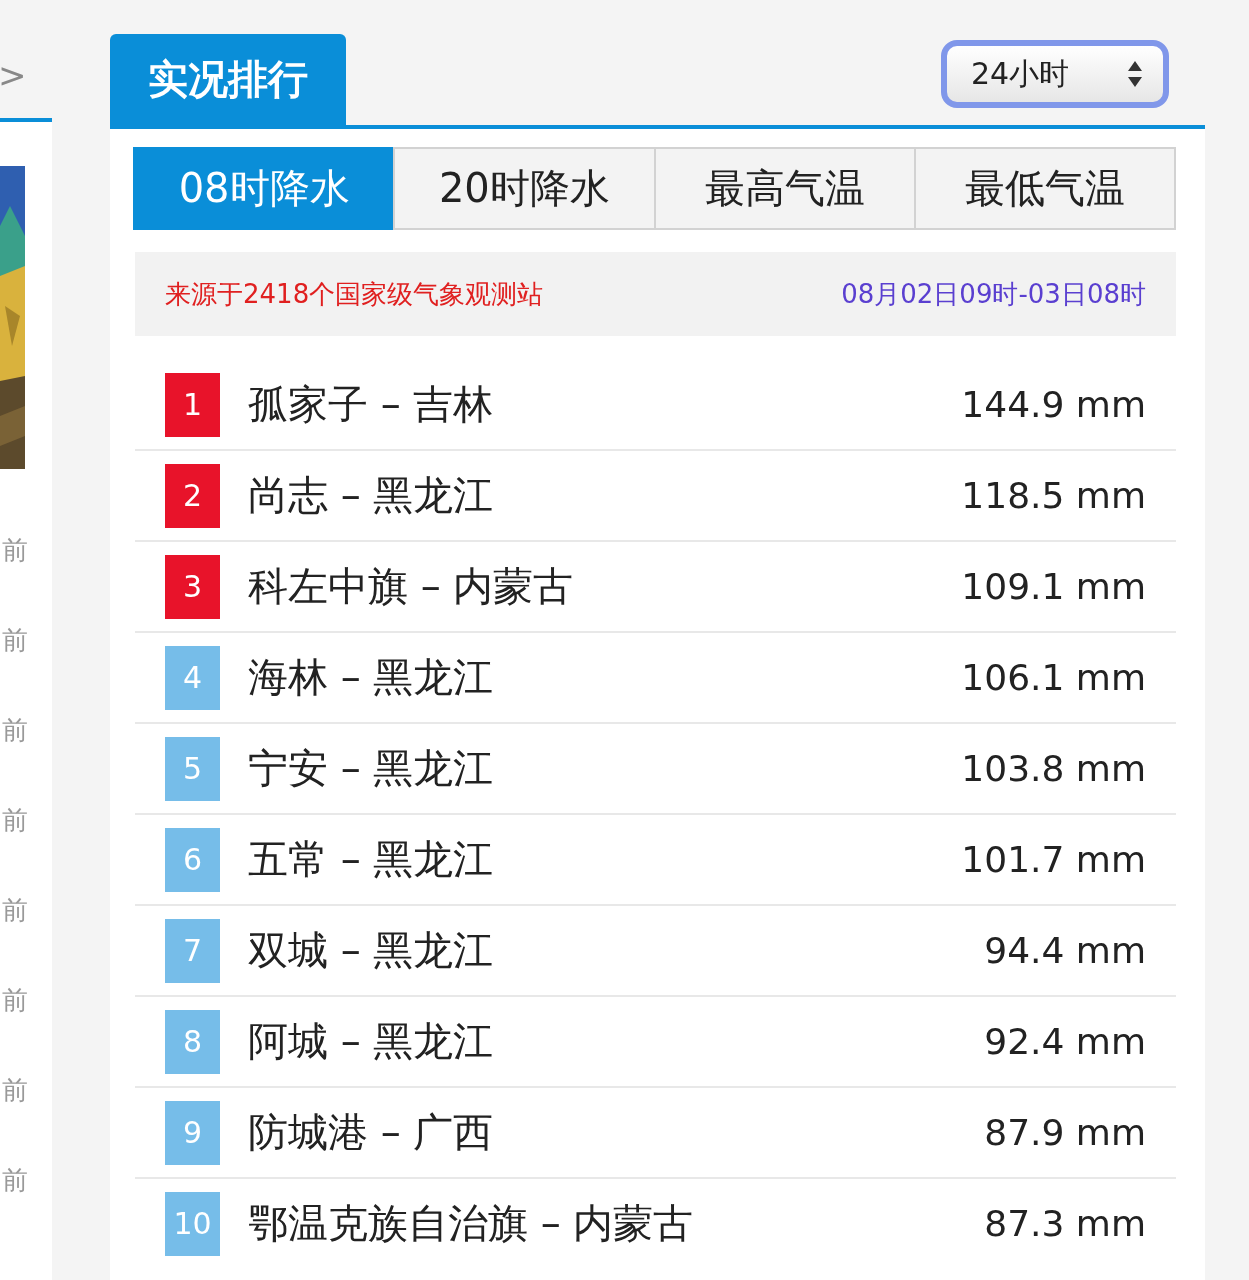 This screenshot has width=1249, height=1280. I want to click on rainfall-value: 101.7 mm, so click(1053, 859).